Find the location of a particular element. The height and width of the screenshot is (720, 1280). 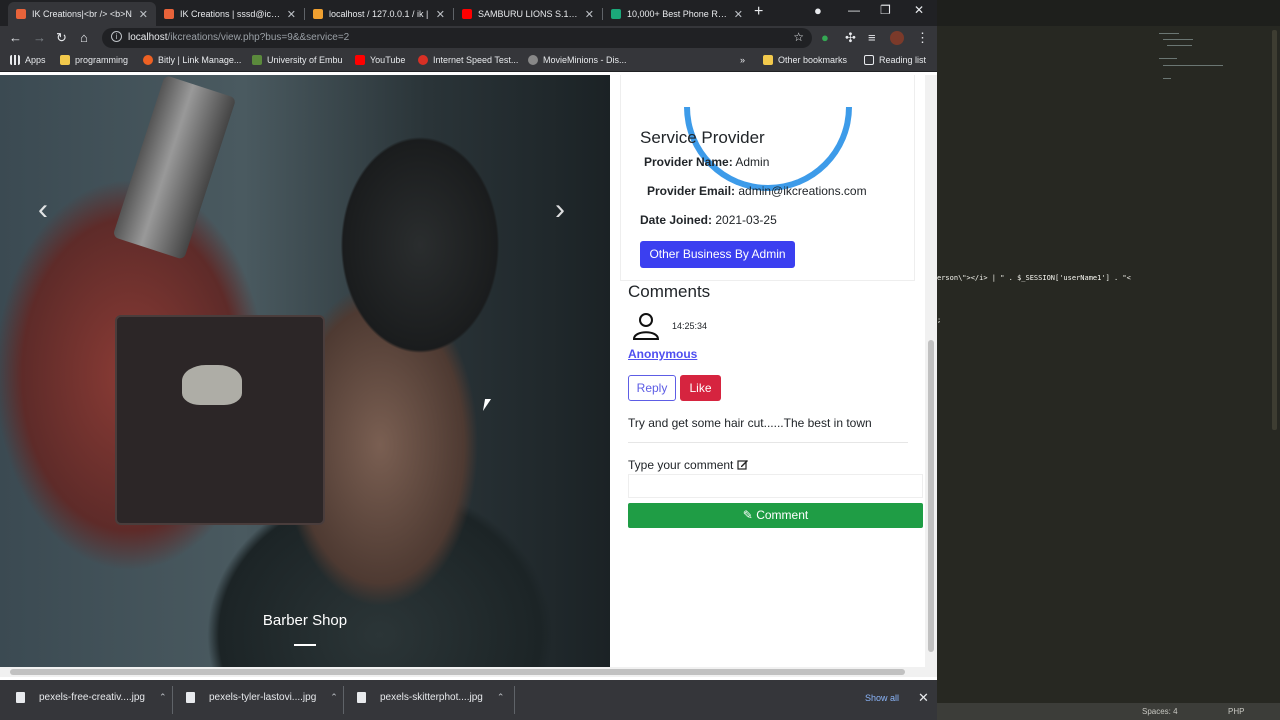

minimize-icon: — is located at coordinates (854, 10).